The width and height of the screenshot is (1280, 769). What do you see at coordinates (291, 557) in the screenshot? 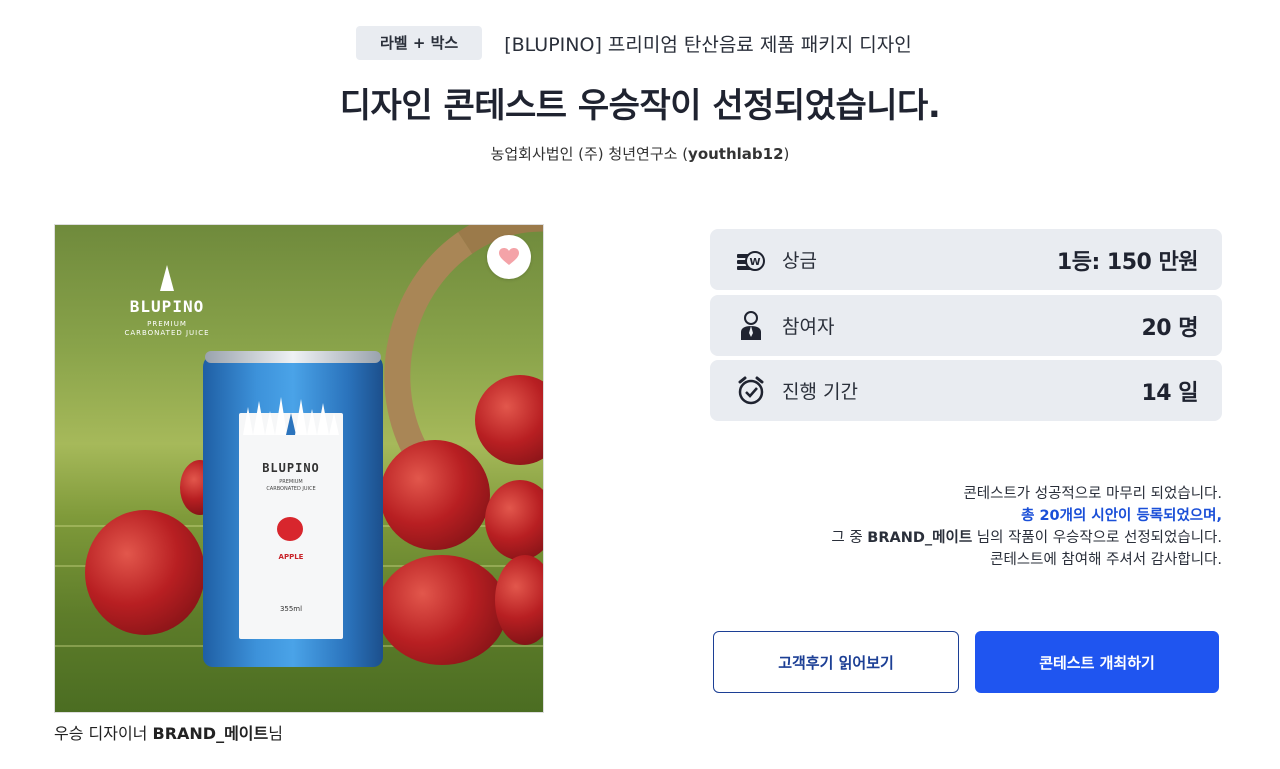
I see `can-flavor: APPLE` at bounding box center [291, 557].